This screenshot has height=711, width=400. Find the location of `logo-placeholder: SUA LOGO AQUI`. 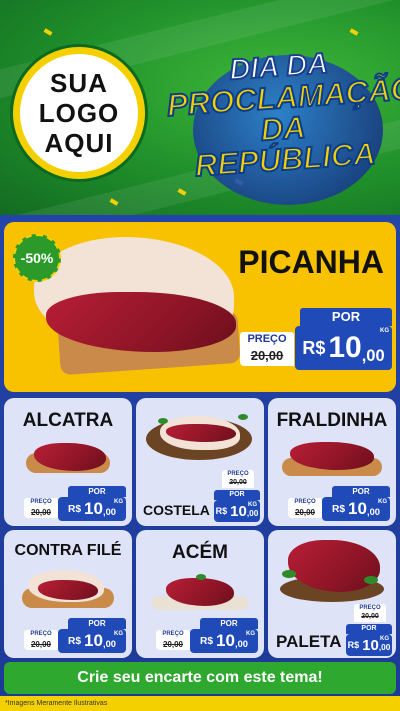

logo-placeholder: SUA LOGO AQUI is located at coordinates (79, 113).